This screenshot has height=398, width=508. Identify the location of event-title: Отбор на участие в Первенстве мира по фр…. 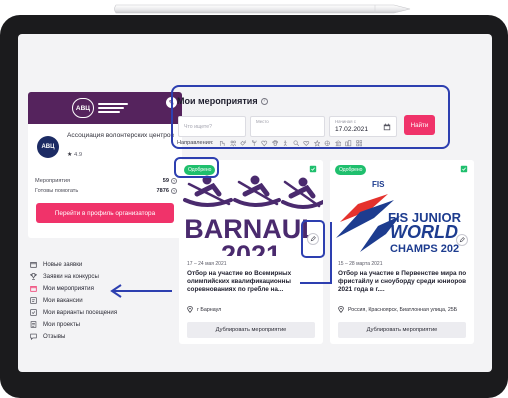
(403, 282).